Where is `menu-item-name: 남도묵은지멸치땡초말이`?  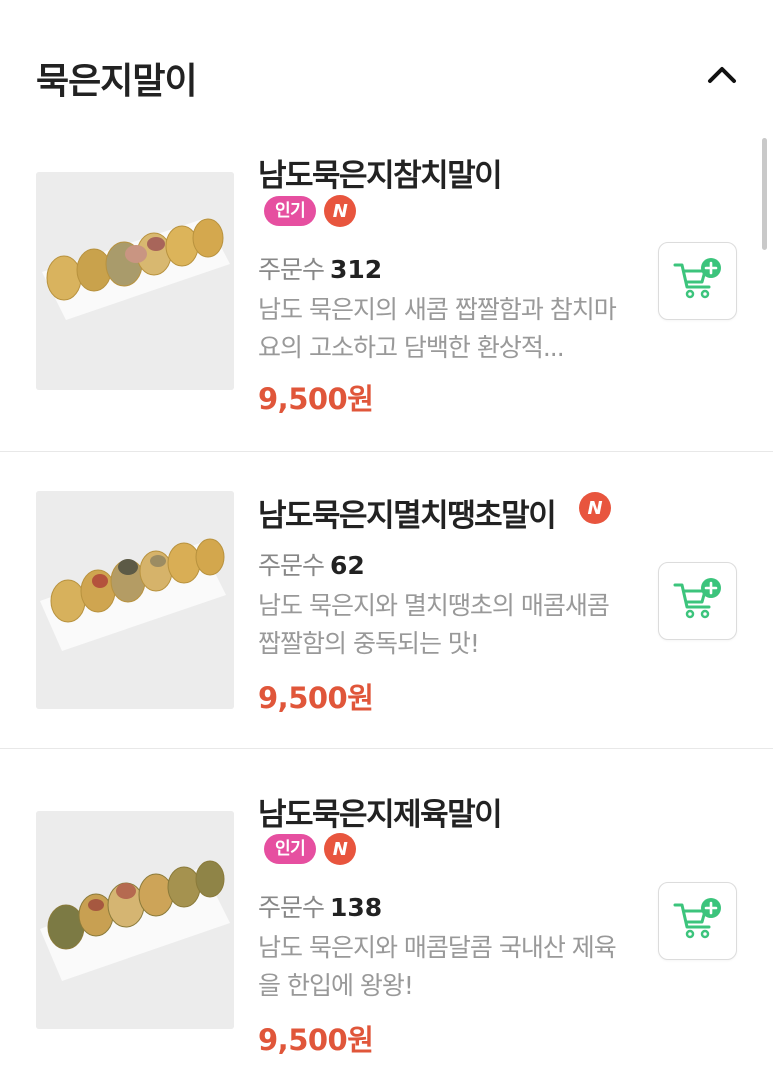 menu-item-name: 남도묵은지멸치땡초말이 is located at coordinates (407, 516).